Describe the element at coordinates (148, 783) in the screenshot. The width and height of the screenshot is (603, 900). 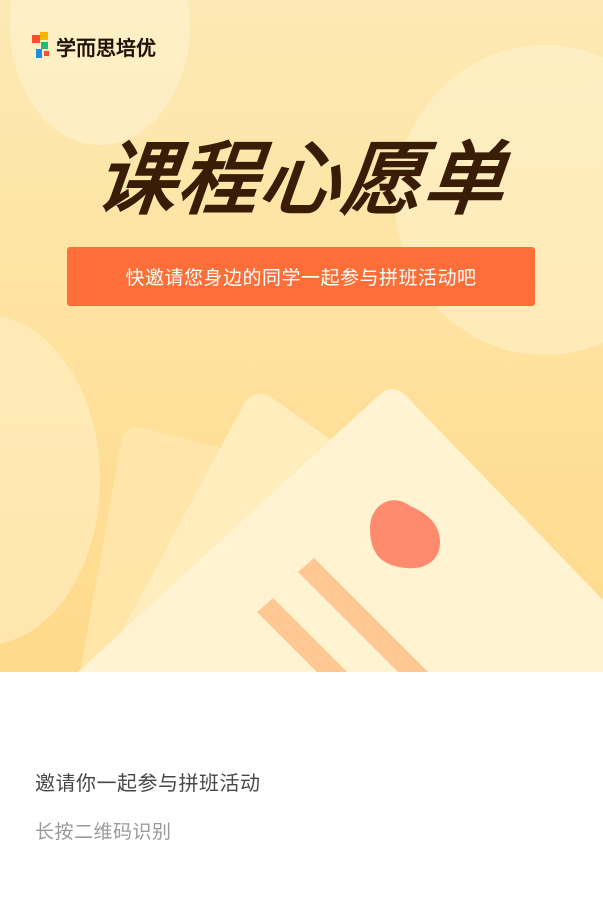
I see `invite-text: 邀请你一起参与拼班活动` at that location.